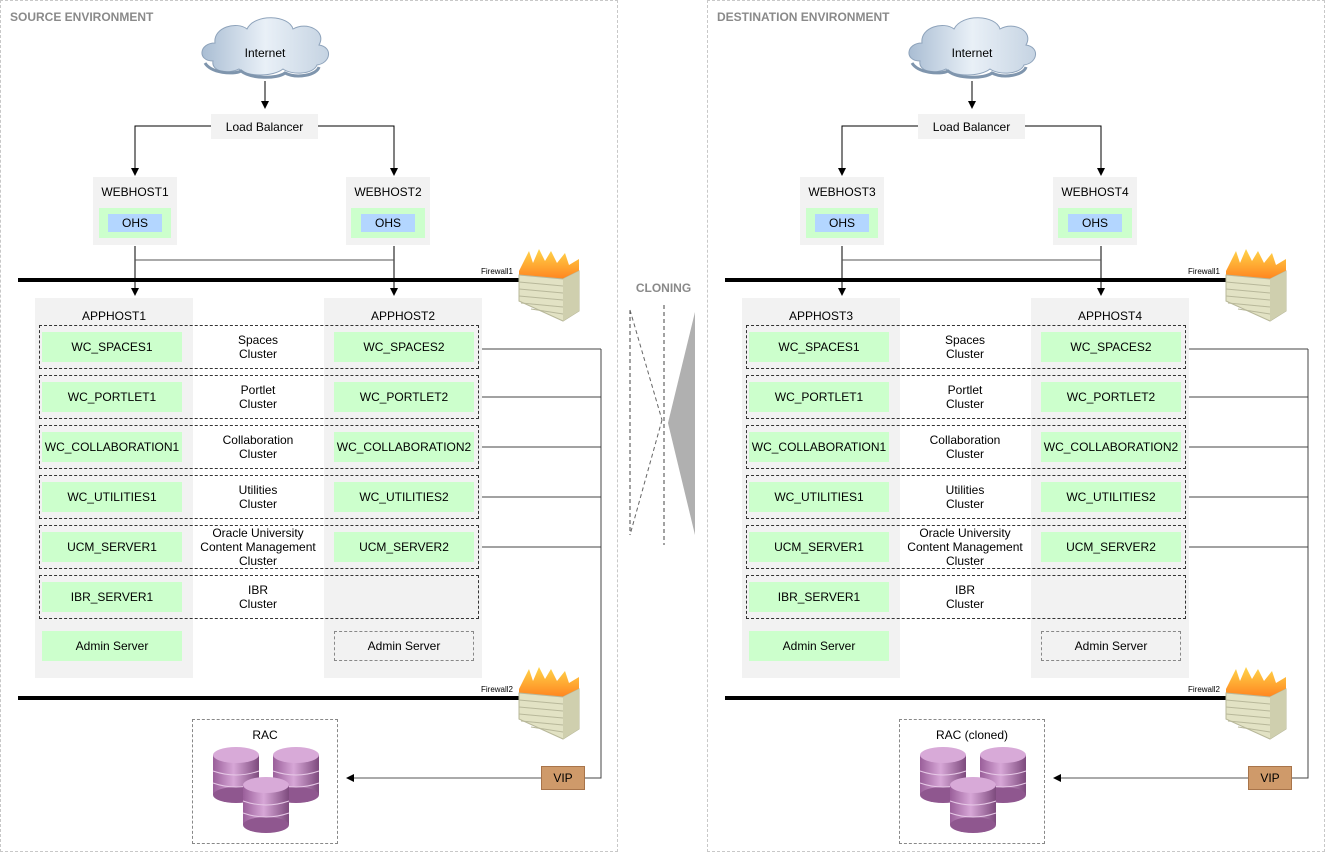  Describe the element at coordinates (403, 316) in the screenshot. I see `apphost-2-label: APPHOST2` at that location.